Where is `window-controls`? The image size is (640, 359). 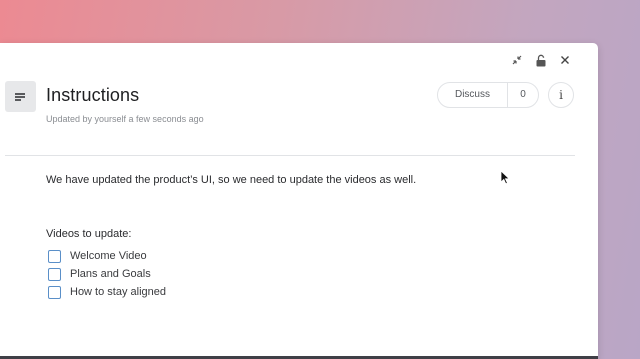 window-controls is located at coordinates (541, 60).